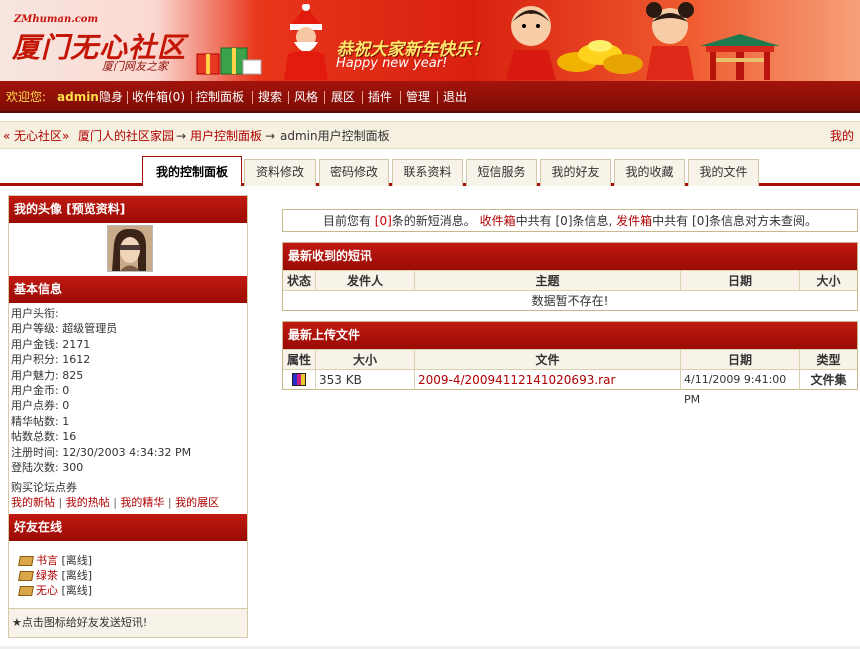 This screenshot has width=860, height=649. What do you see at coordinates (570, 276) in the screenshot?
I see `recent-messages-table: 最新收到的短讯 状态 发件人 主题 日期 大小 数据暂不存在!` at bounding box center [570, 276].